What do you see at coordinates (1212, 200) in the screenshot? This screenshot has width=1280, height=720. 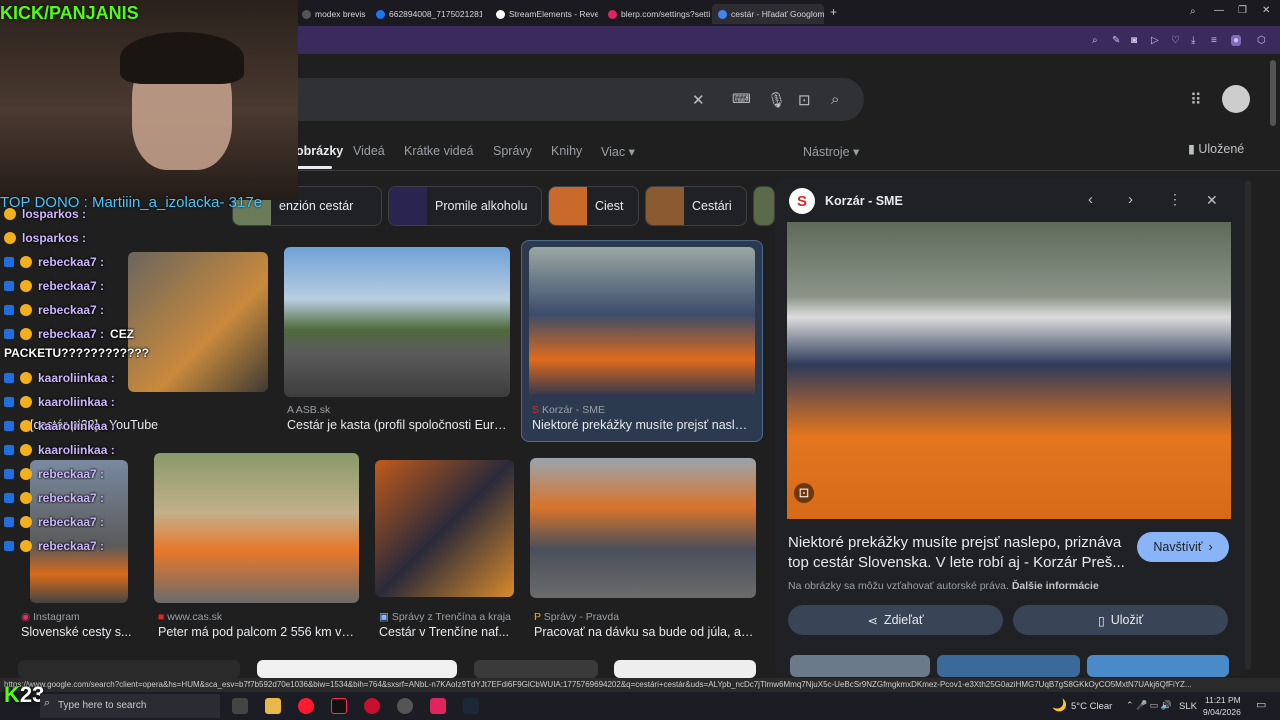 I see `close-panel-icon: ✕` at bounding box center [1212, 200].